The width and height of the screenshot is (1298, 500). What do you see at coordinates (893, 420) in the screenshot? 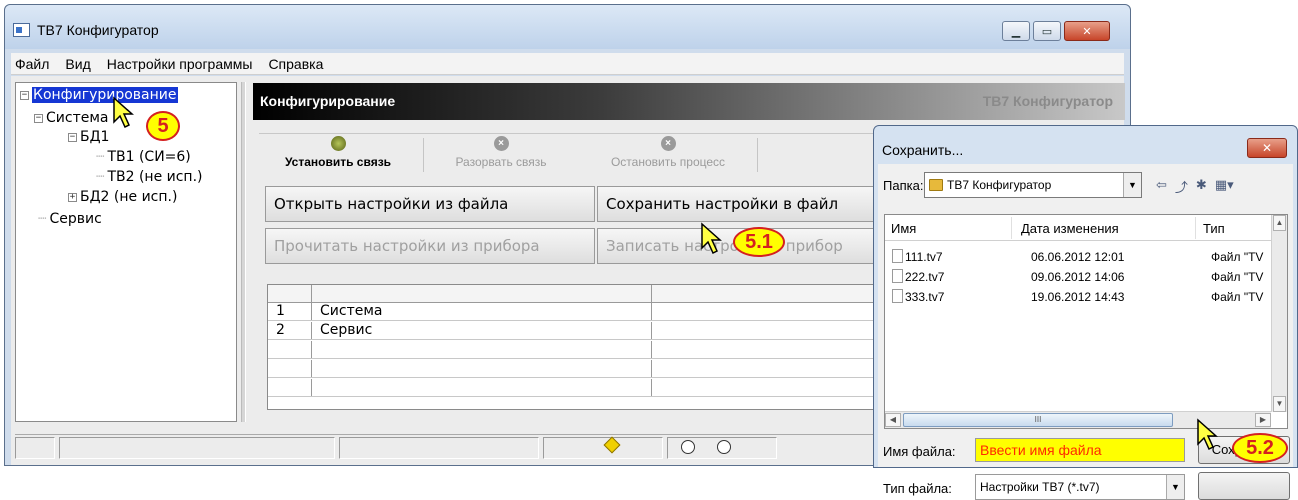
I see `scroll-left-icon: ◀` at bounding box center [893, 420].